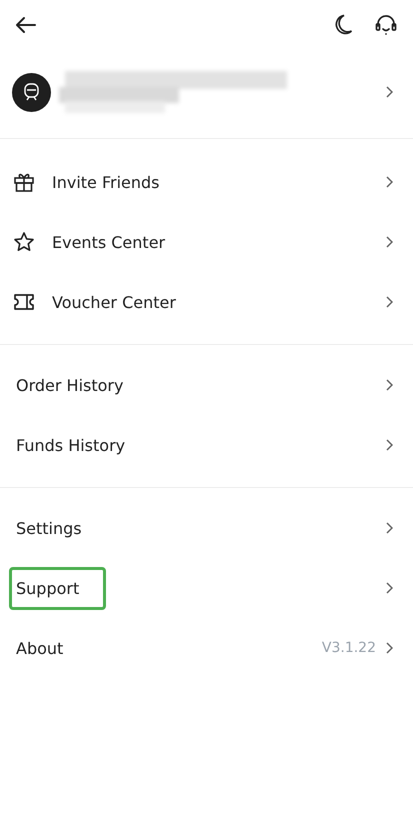 This screenshot has height=837, width=413. I want to click on menu-item: Order History, so click(206, 385).